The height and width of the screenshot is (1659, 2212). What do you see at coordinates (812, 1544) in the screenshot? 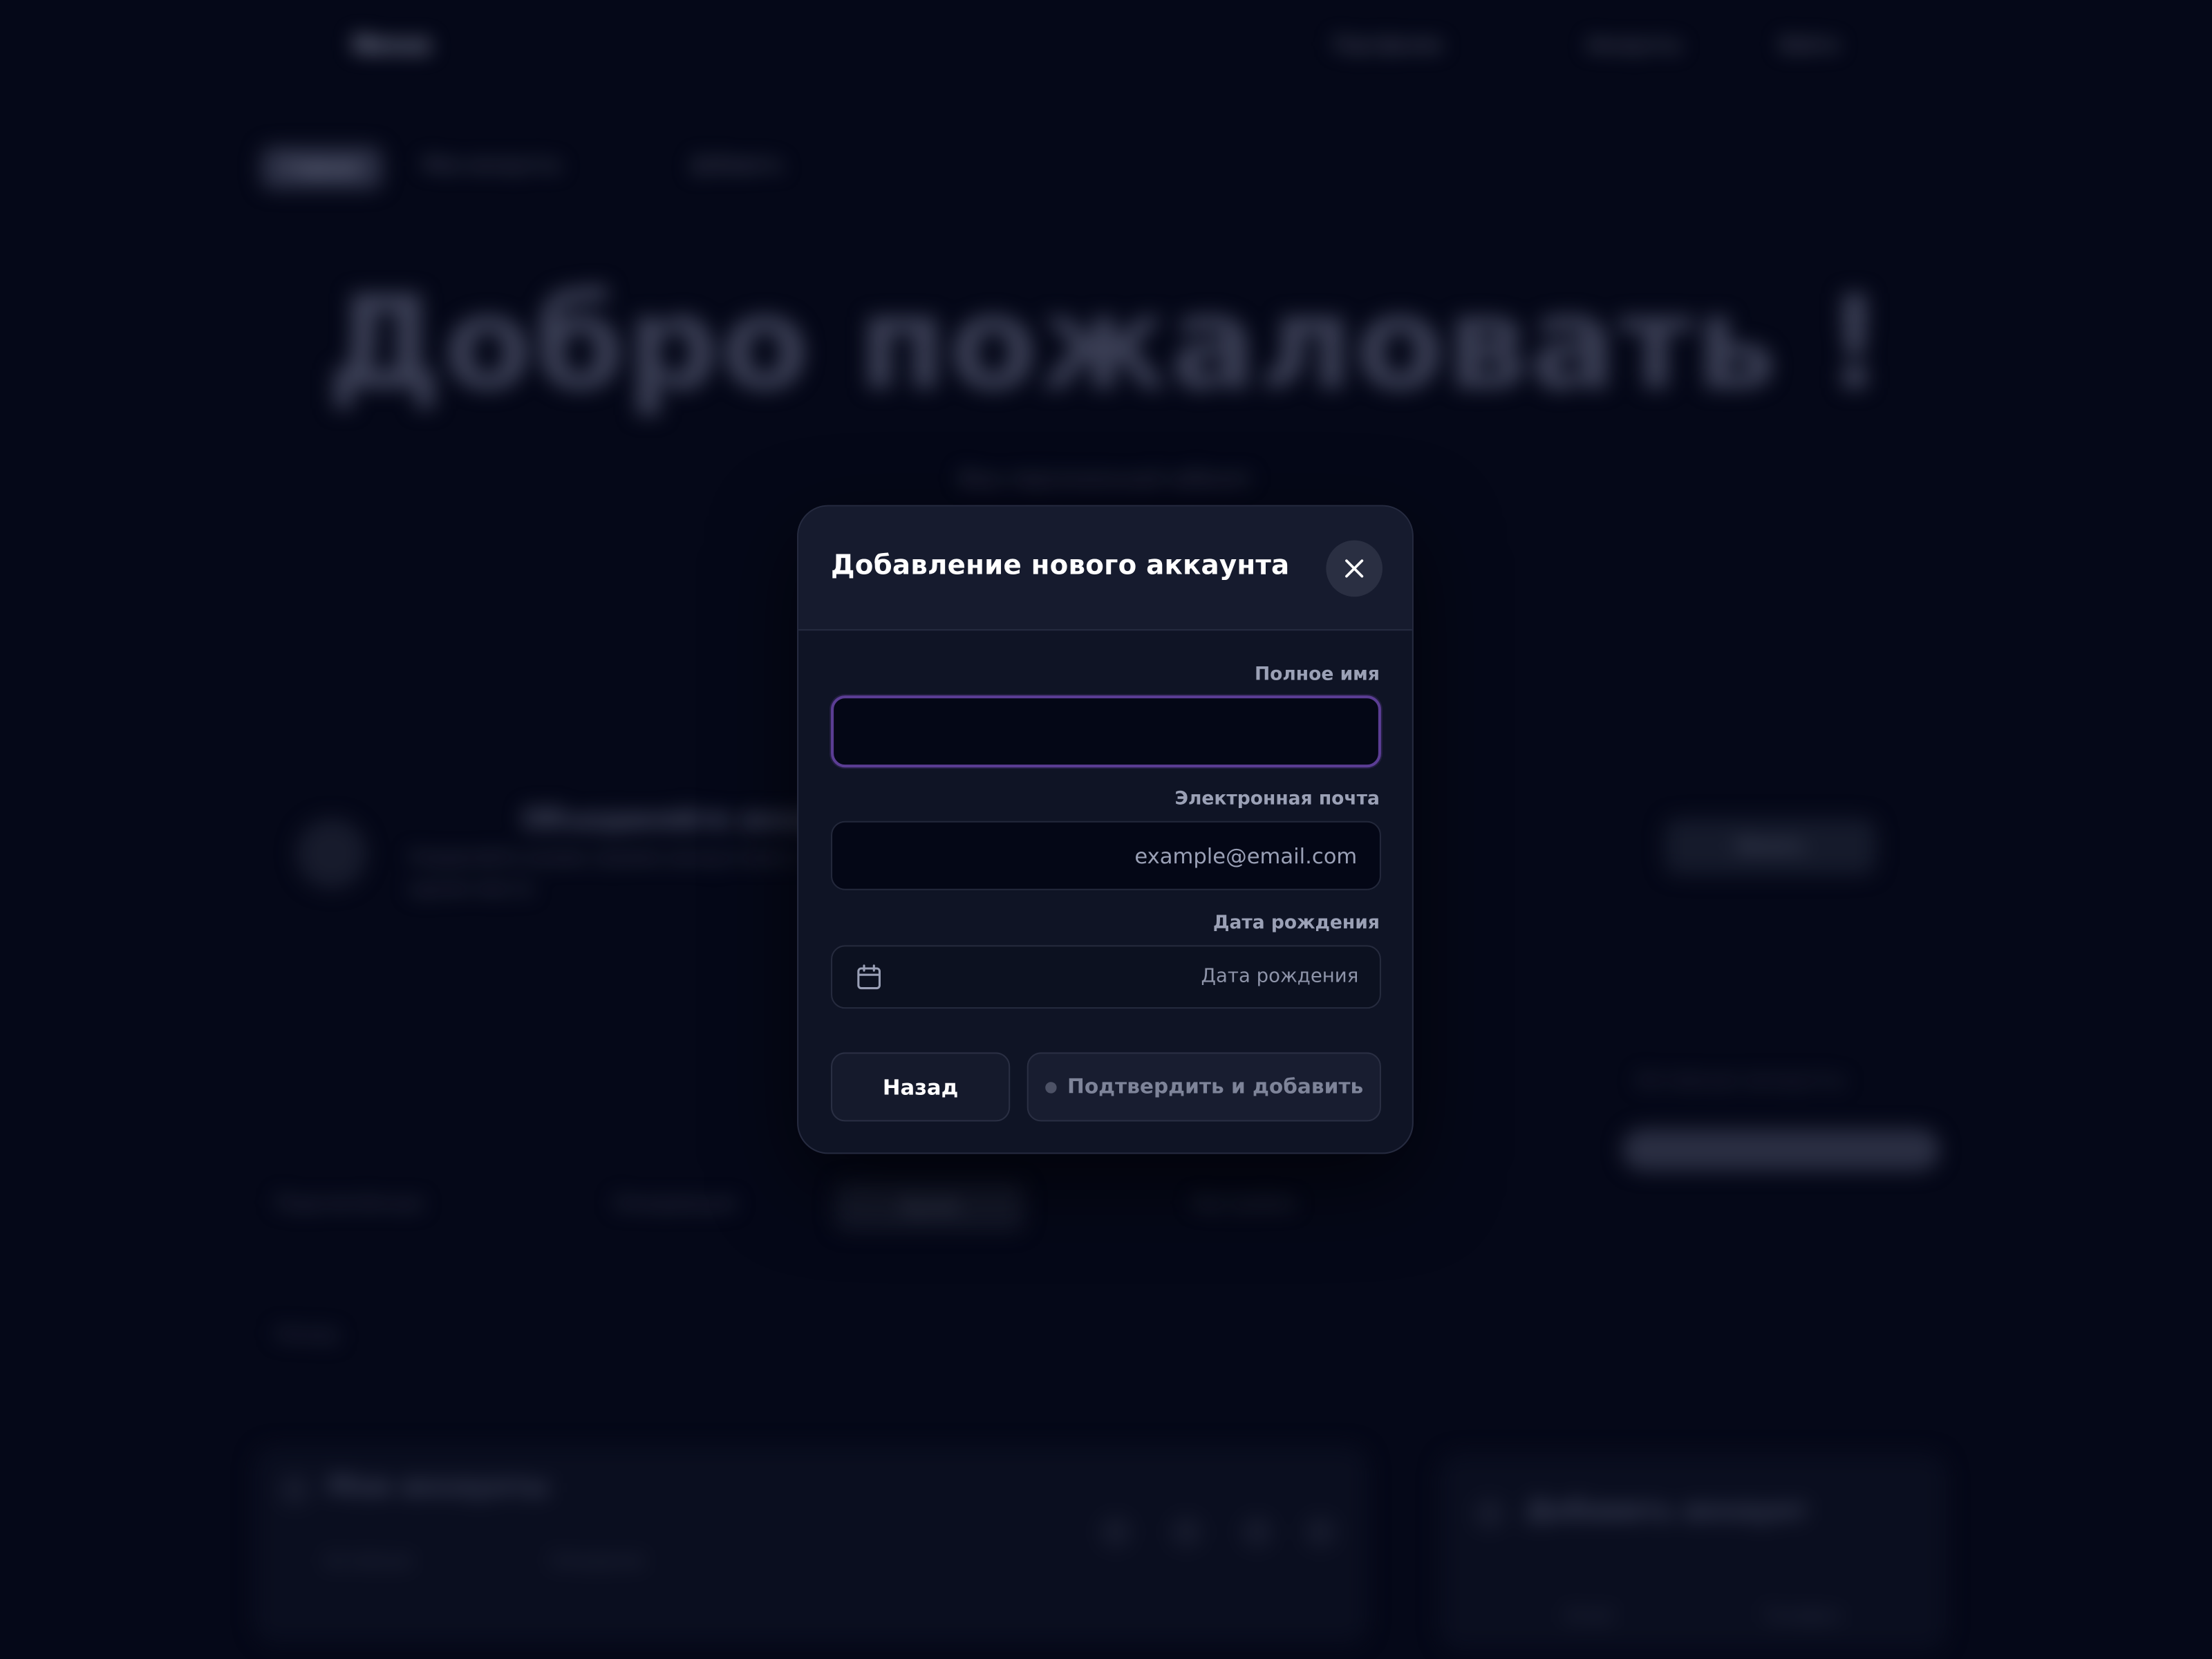
I see `bg-card: Мои аккаунты Активные Ожидание` at bounding box center [812, 1544].